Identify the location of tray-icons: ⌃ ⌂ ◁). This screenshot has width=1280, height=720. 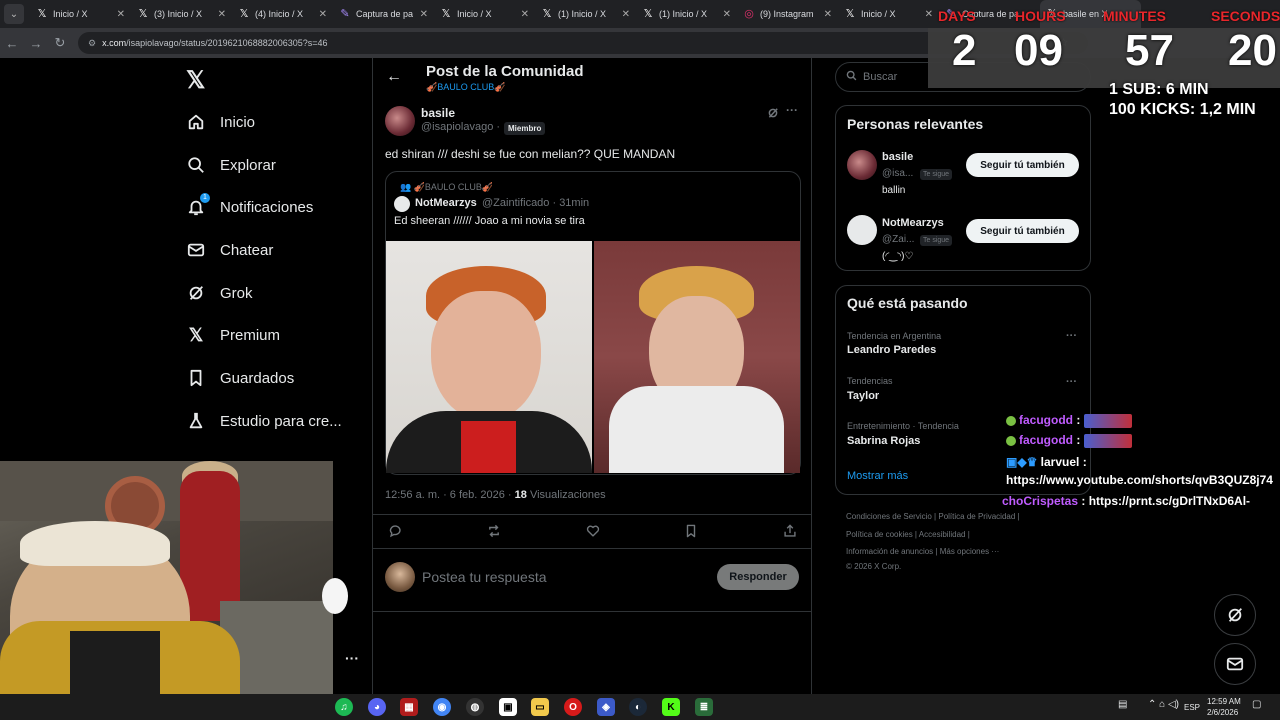
(1163, 704).